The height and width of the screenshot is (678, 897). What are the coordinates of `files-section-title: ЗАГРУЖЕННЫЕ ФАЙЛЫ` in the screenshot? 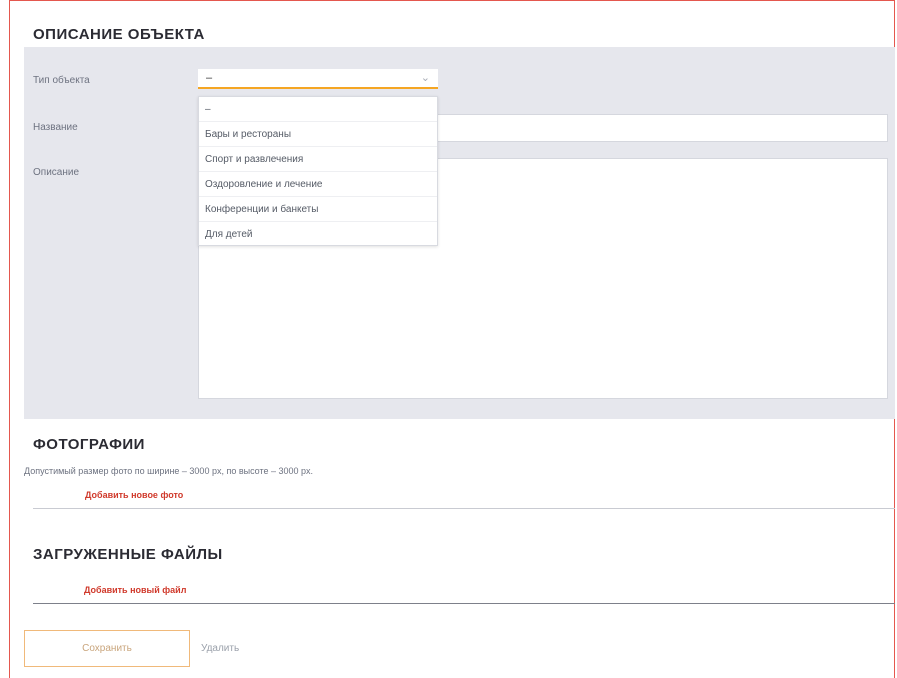 It's located at (128, 554).